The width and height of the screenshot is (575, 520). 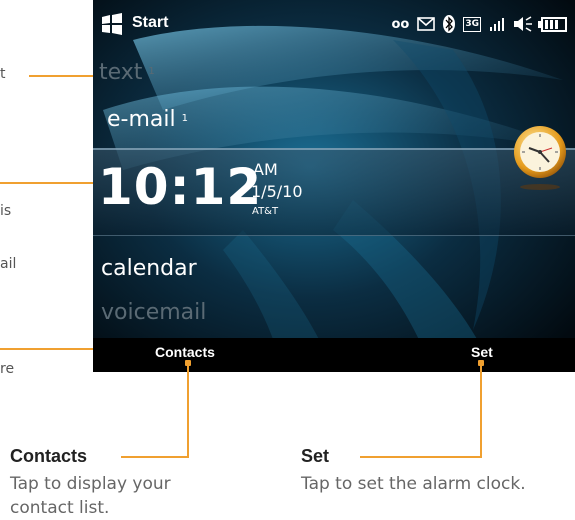 What do you see at coordinates (65, 76) in the screenshot?
I see `callout-line-text` at bounding box center [65, 76].